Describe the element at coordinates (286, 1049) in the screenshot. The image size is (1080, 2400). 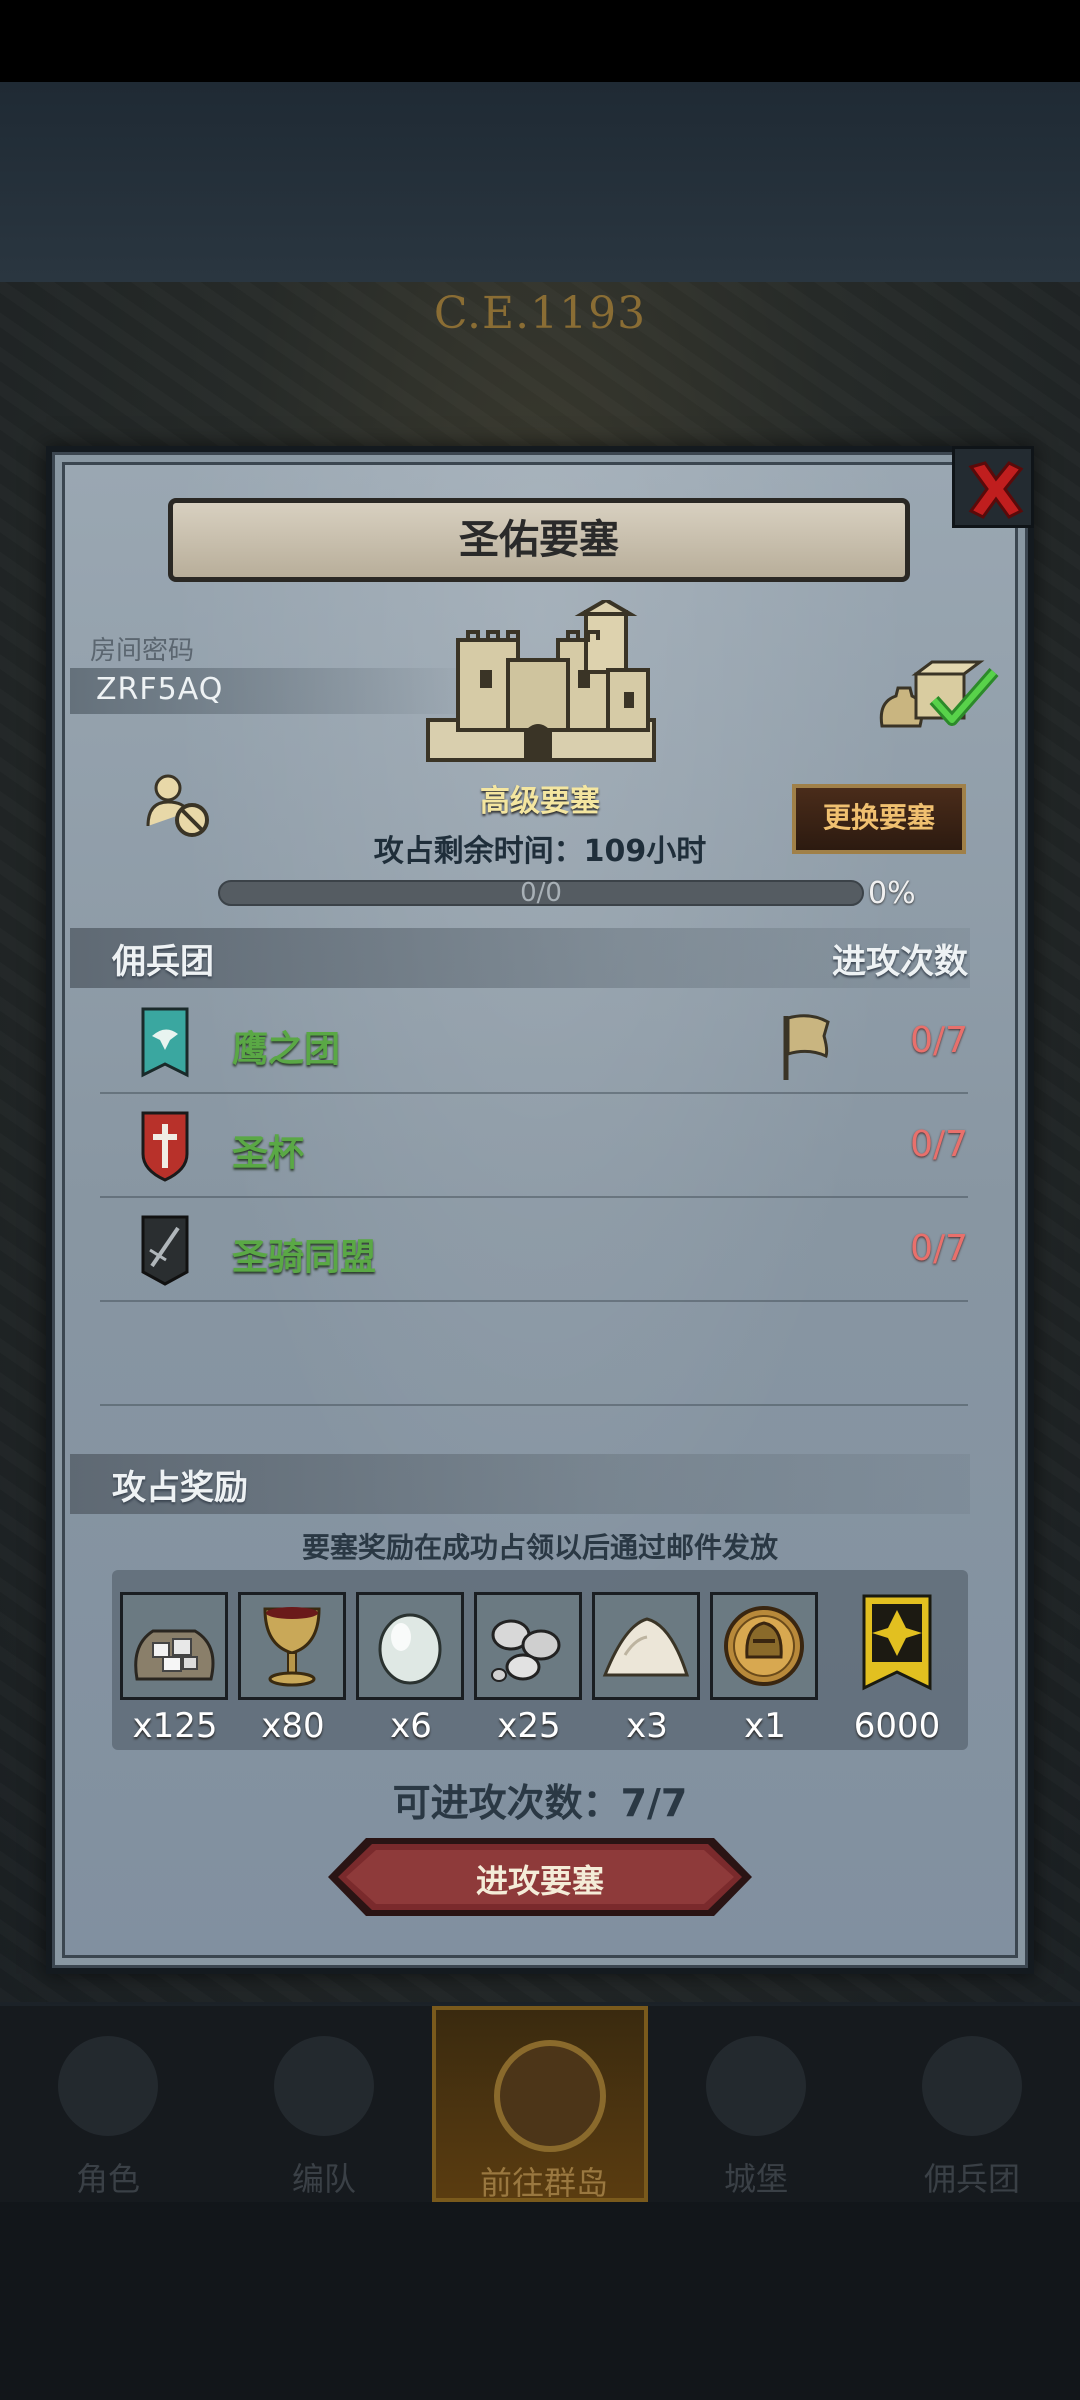
I see `mercenary-name: 鹰之团` at that location.